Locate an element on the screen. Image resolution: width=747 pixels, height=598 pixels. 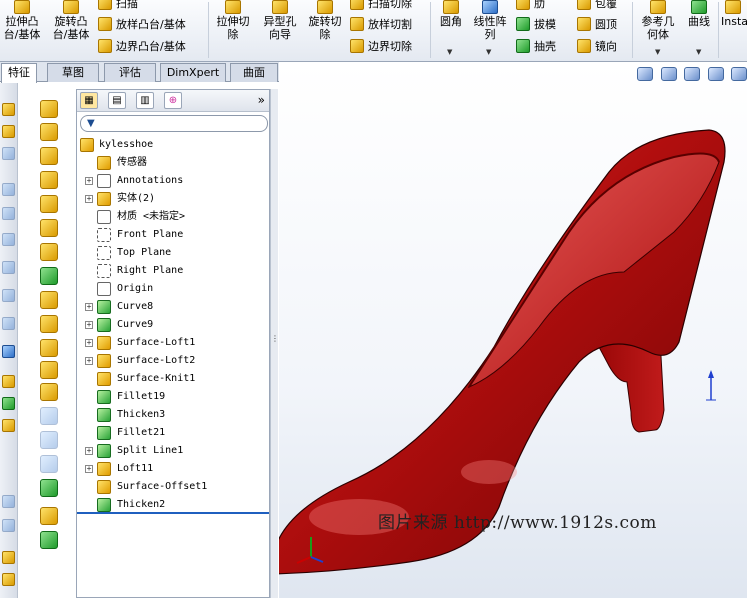
dimxpert-manager-tab-icon: ⊕ is located at coordinates (173, 100).